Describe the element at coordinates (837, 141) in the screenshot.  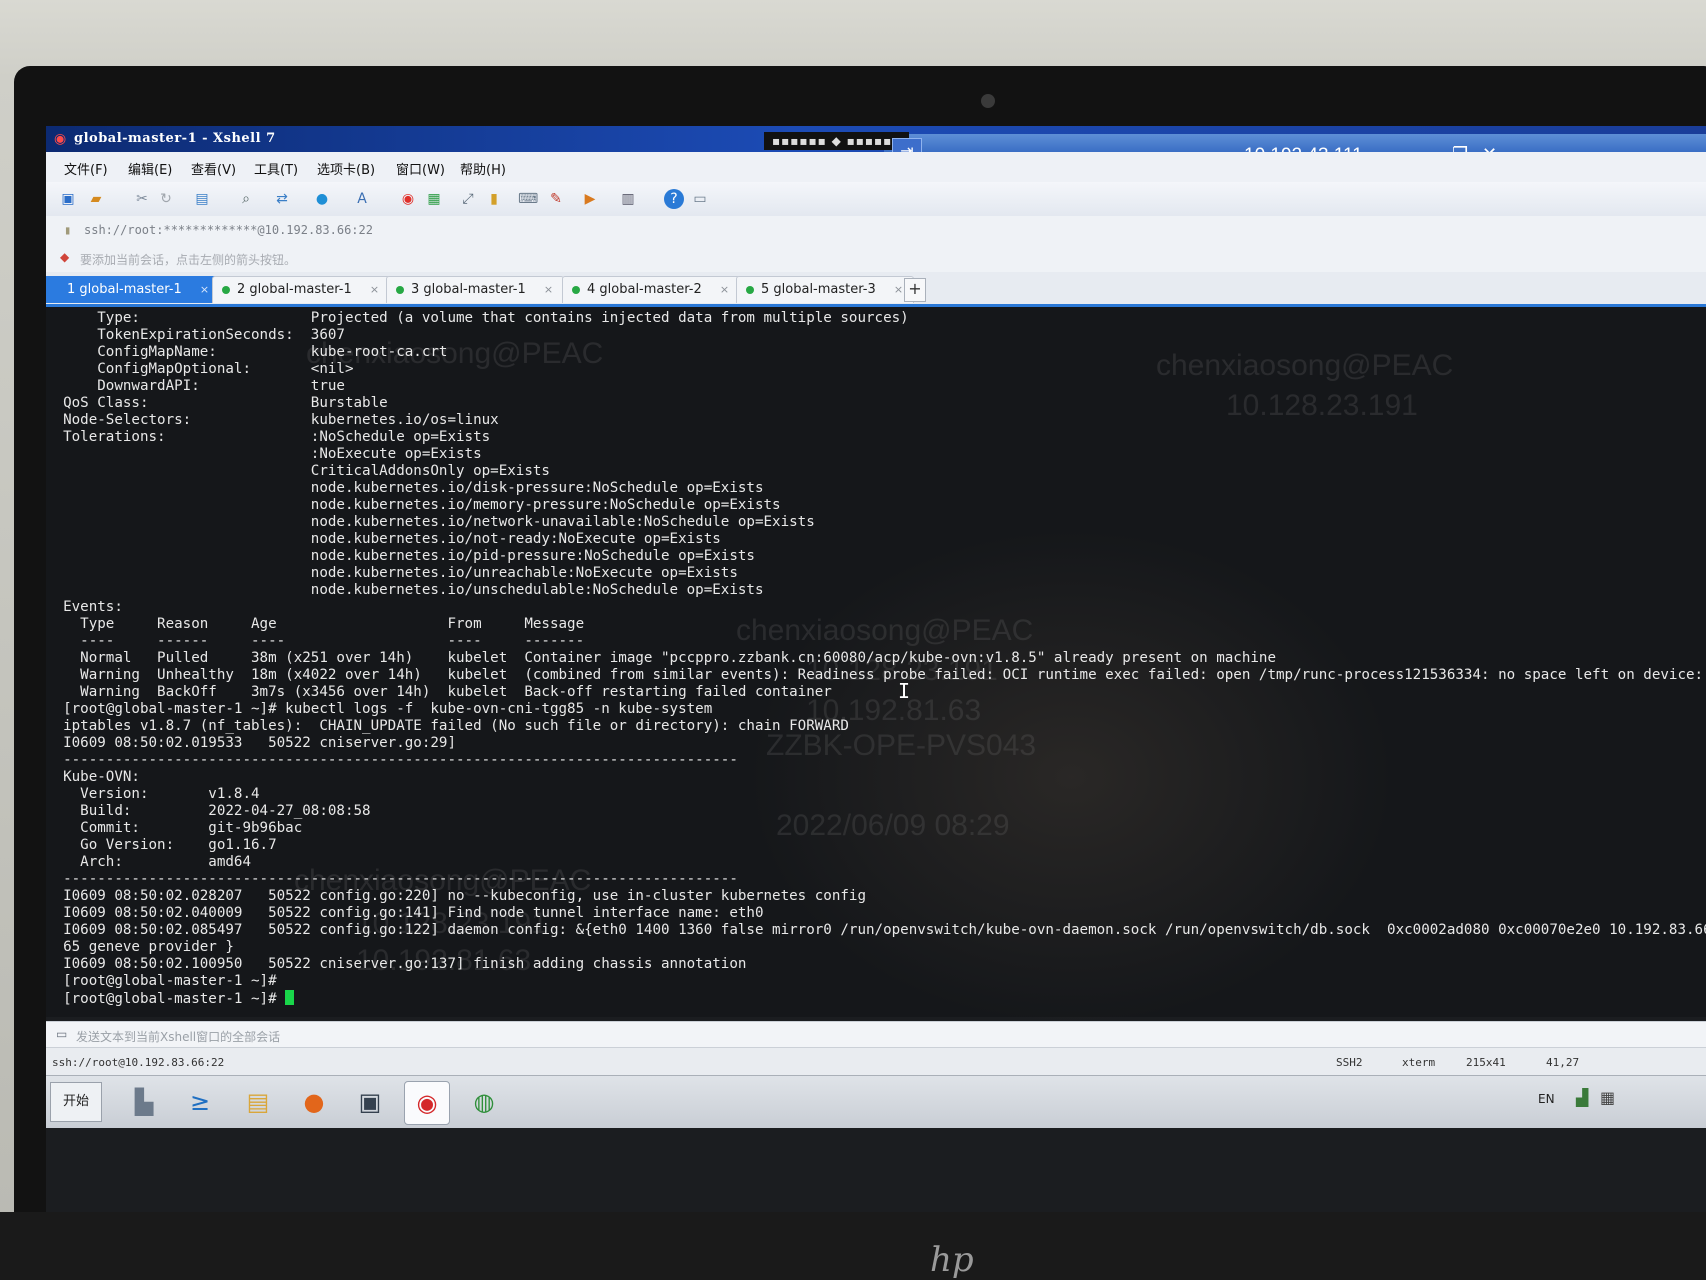
I see `drag-grip: ▪▪▪▪▪▪ ◆ ▪▪▪▪▪▪` at that location.